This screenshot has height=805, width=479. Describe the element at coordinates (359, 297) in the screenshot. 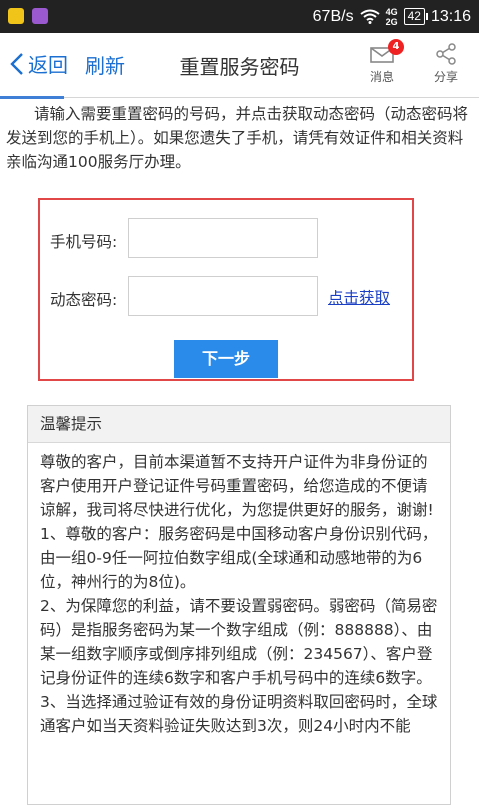

I see `get-code-link: 点击获取` at that location.